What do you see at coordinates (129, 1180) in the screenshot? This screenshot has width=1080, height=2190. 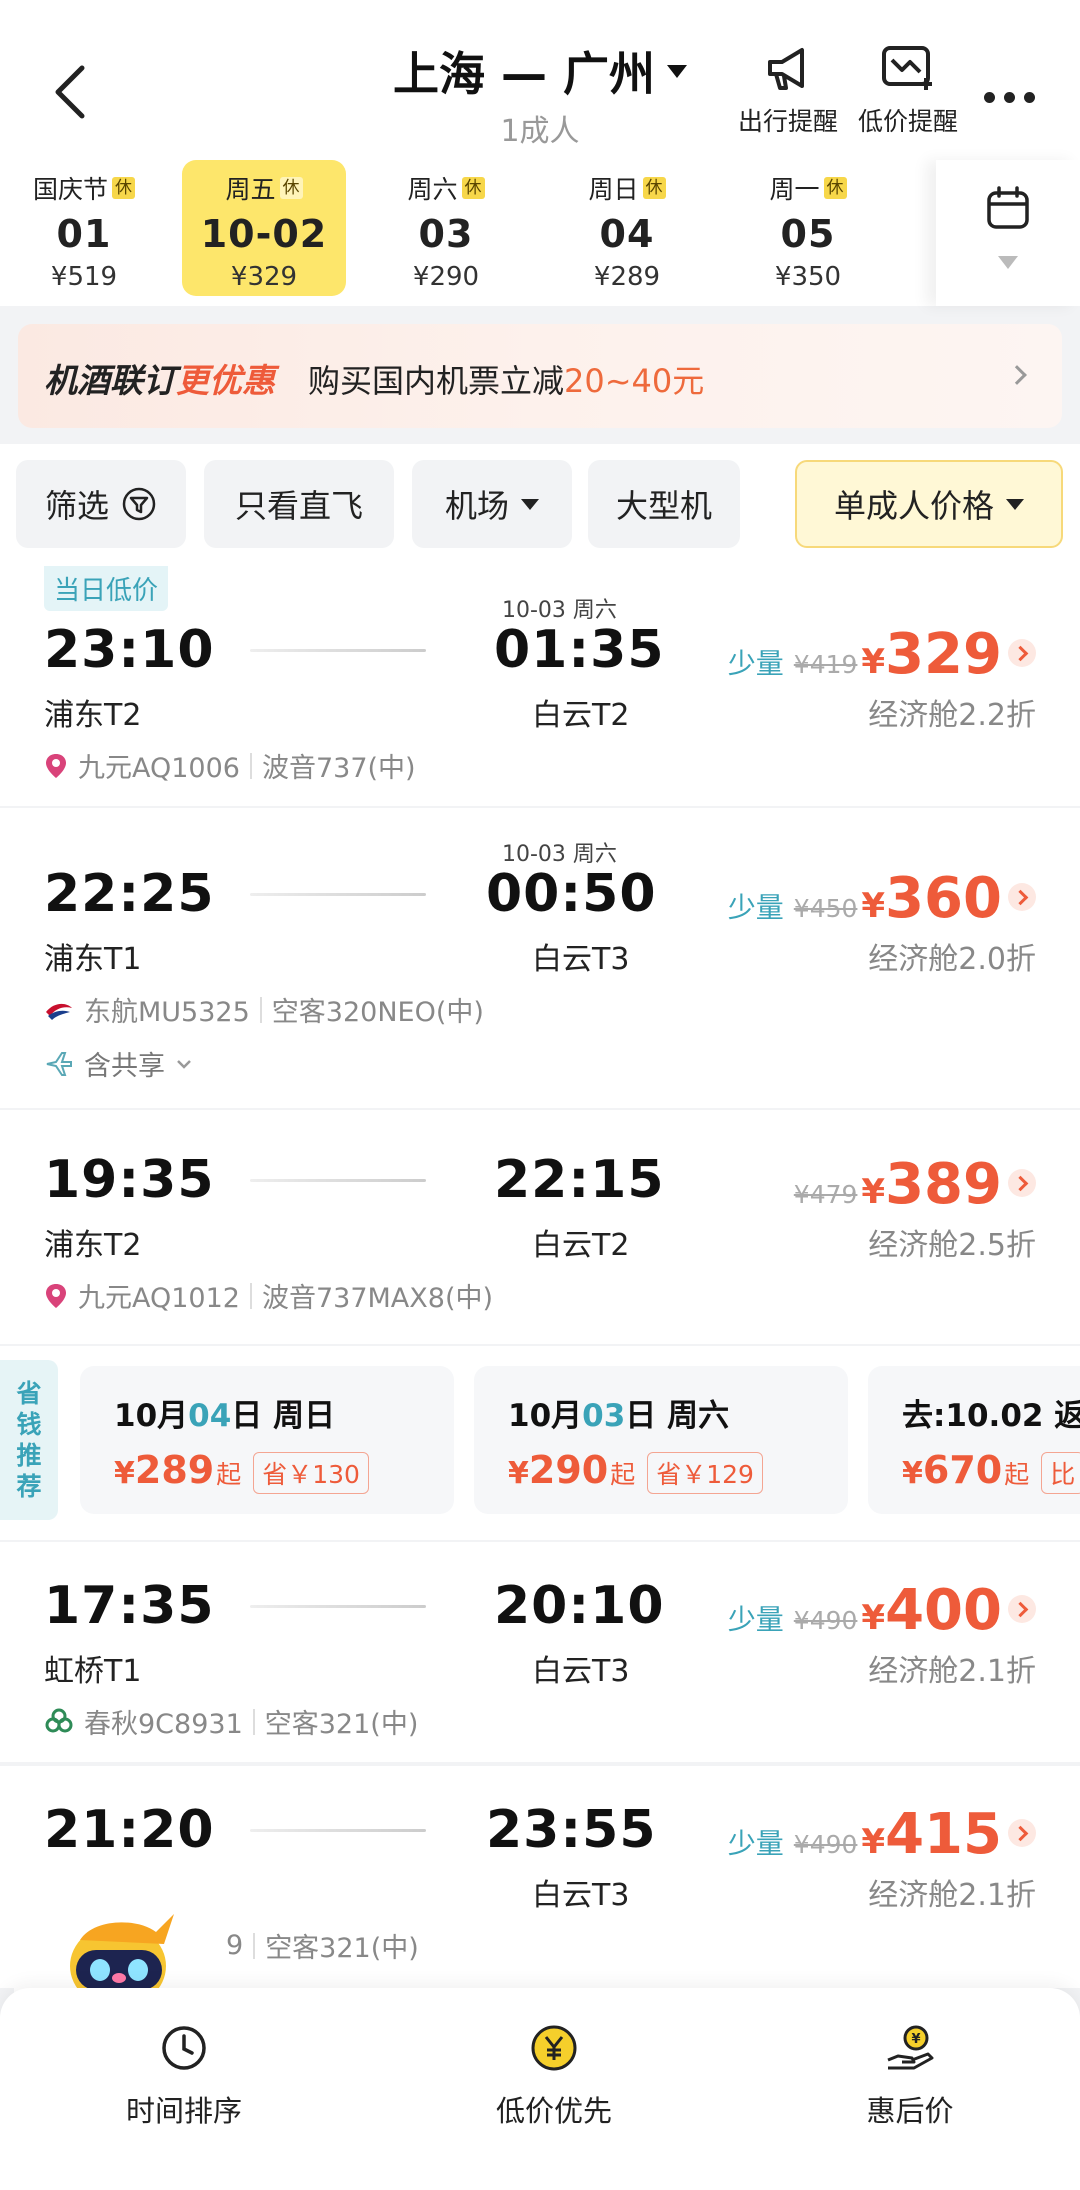 I see `departure-time: 19:35` at bounding box center [129, 1180].